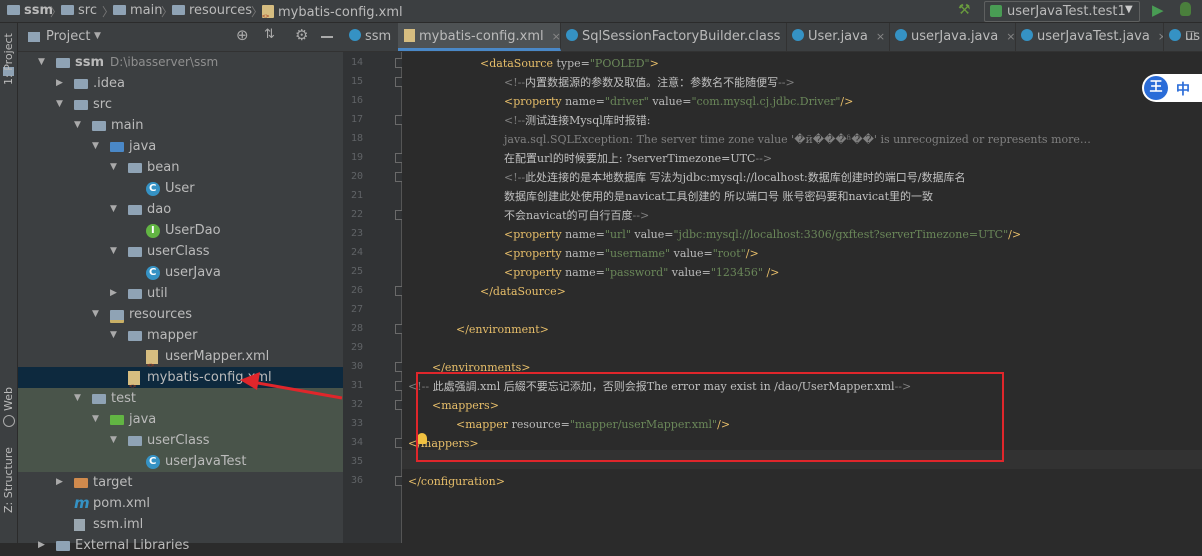 The image size is (1202, 556). I want to click on tree-node-resources: ▼ resources, so click(180, 314).